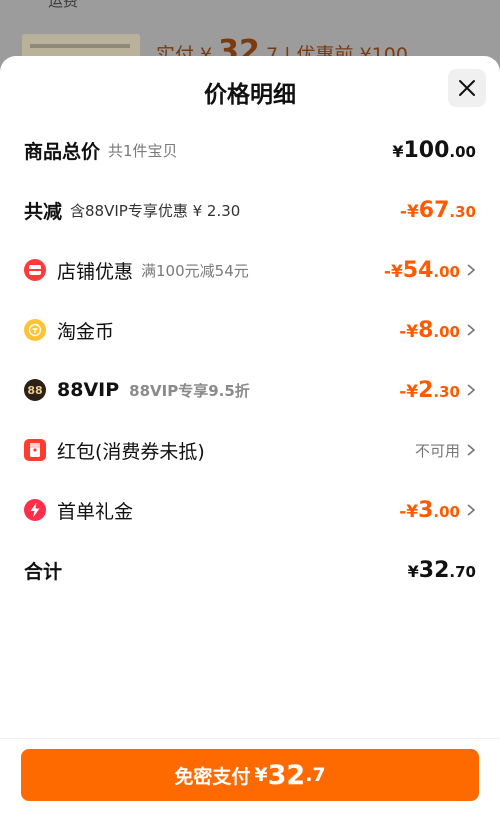 This screenshot has height=818, width=500. Describe the element at coordinates (35, 510) in the screenshot. I see `lightning-icon` at that location.